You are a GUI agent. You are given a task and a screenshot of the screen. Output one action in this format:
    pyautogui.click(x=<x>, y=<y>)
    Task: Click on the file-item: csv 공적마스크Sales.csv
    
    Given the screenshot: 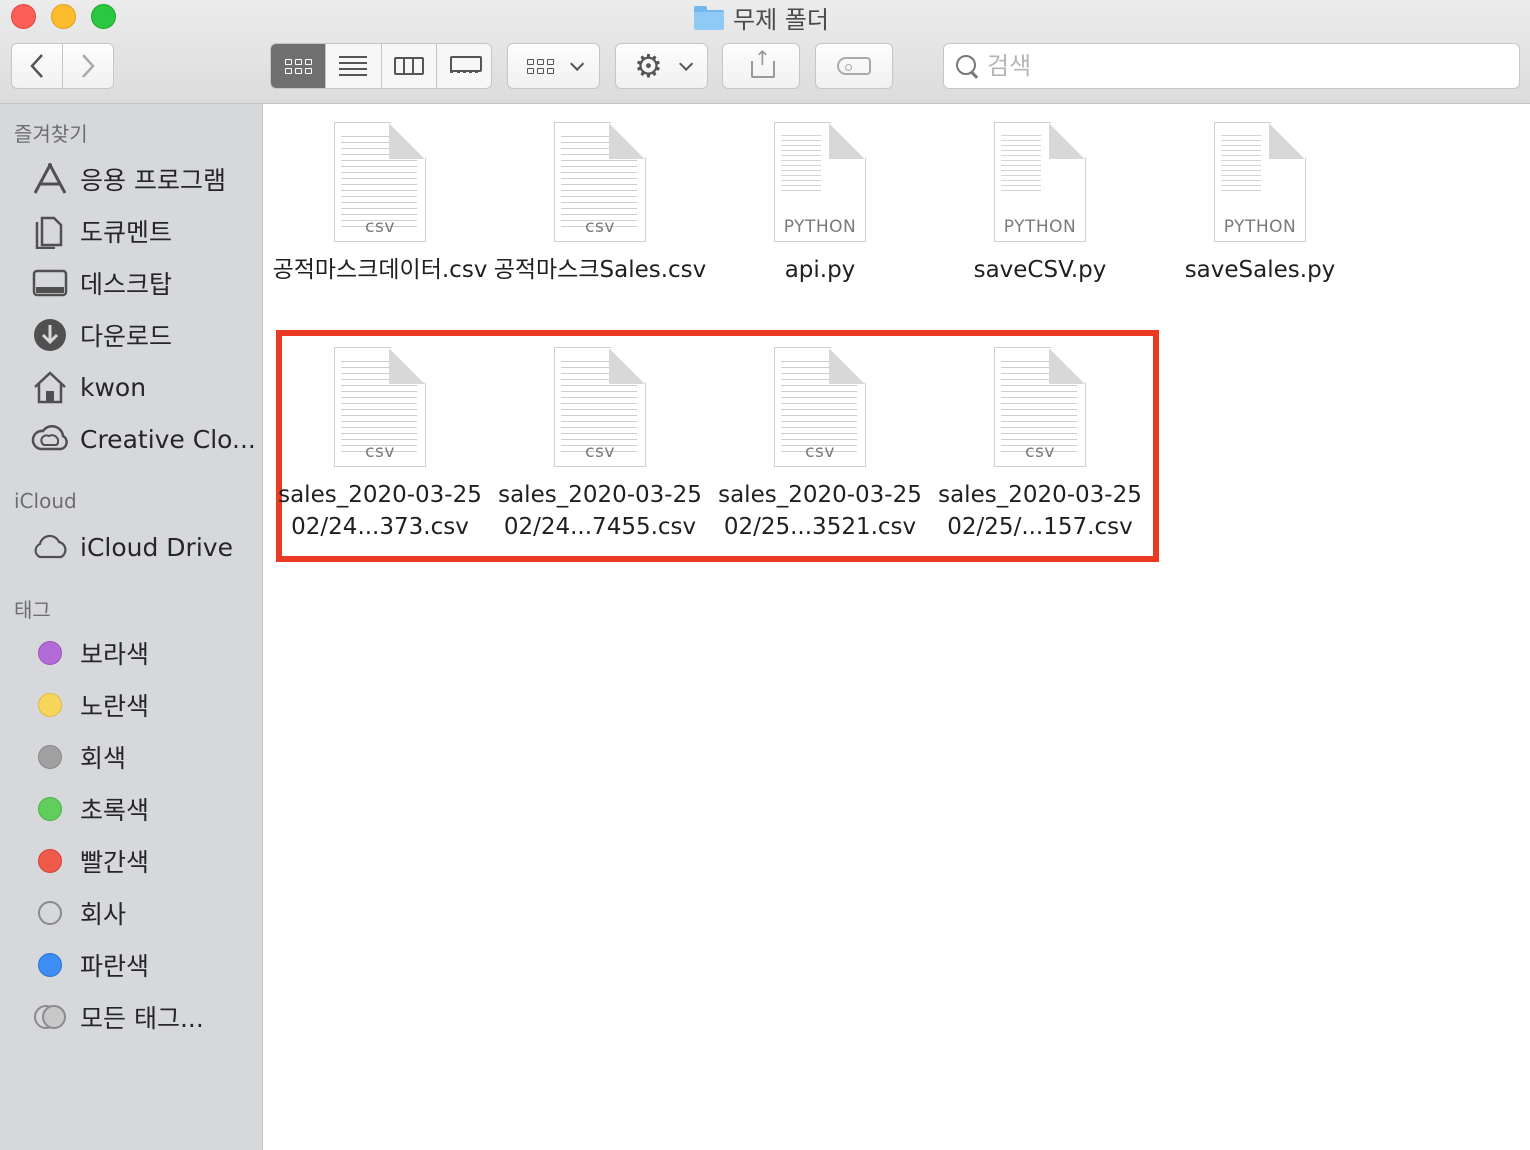 What is the action you would take?
    pyautogui.click(x=600, y=204)
    